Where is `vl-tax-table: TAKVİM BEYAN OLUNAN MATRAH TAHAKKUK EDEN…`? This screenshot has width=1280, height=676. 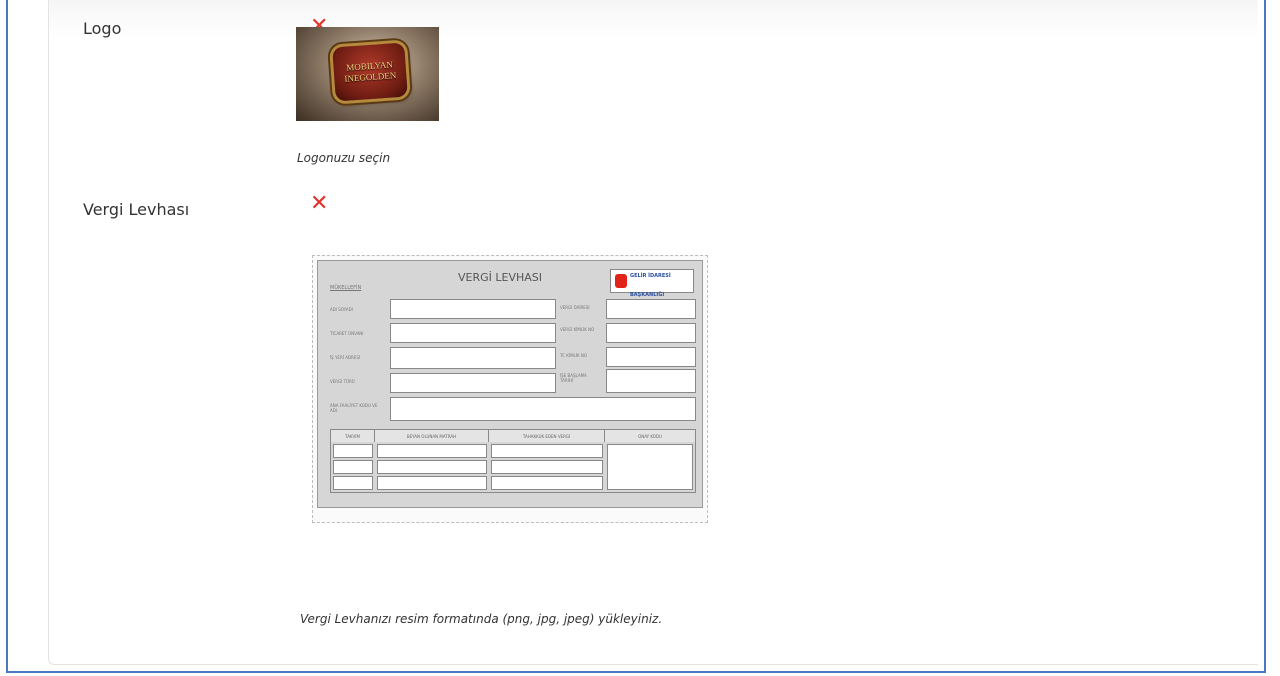 vl-tax-table: TAKVİM BEYAN OLUNAN MATRAH TAHAKKUK EDEN… is located at coordinates (513, 461).